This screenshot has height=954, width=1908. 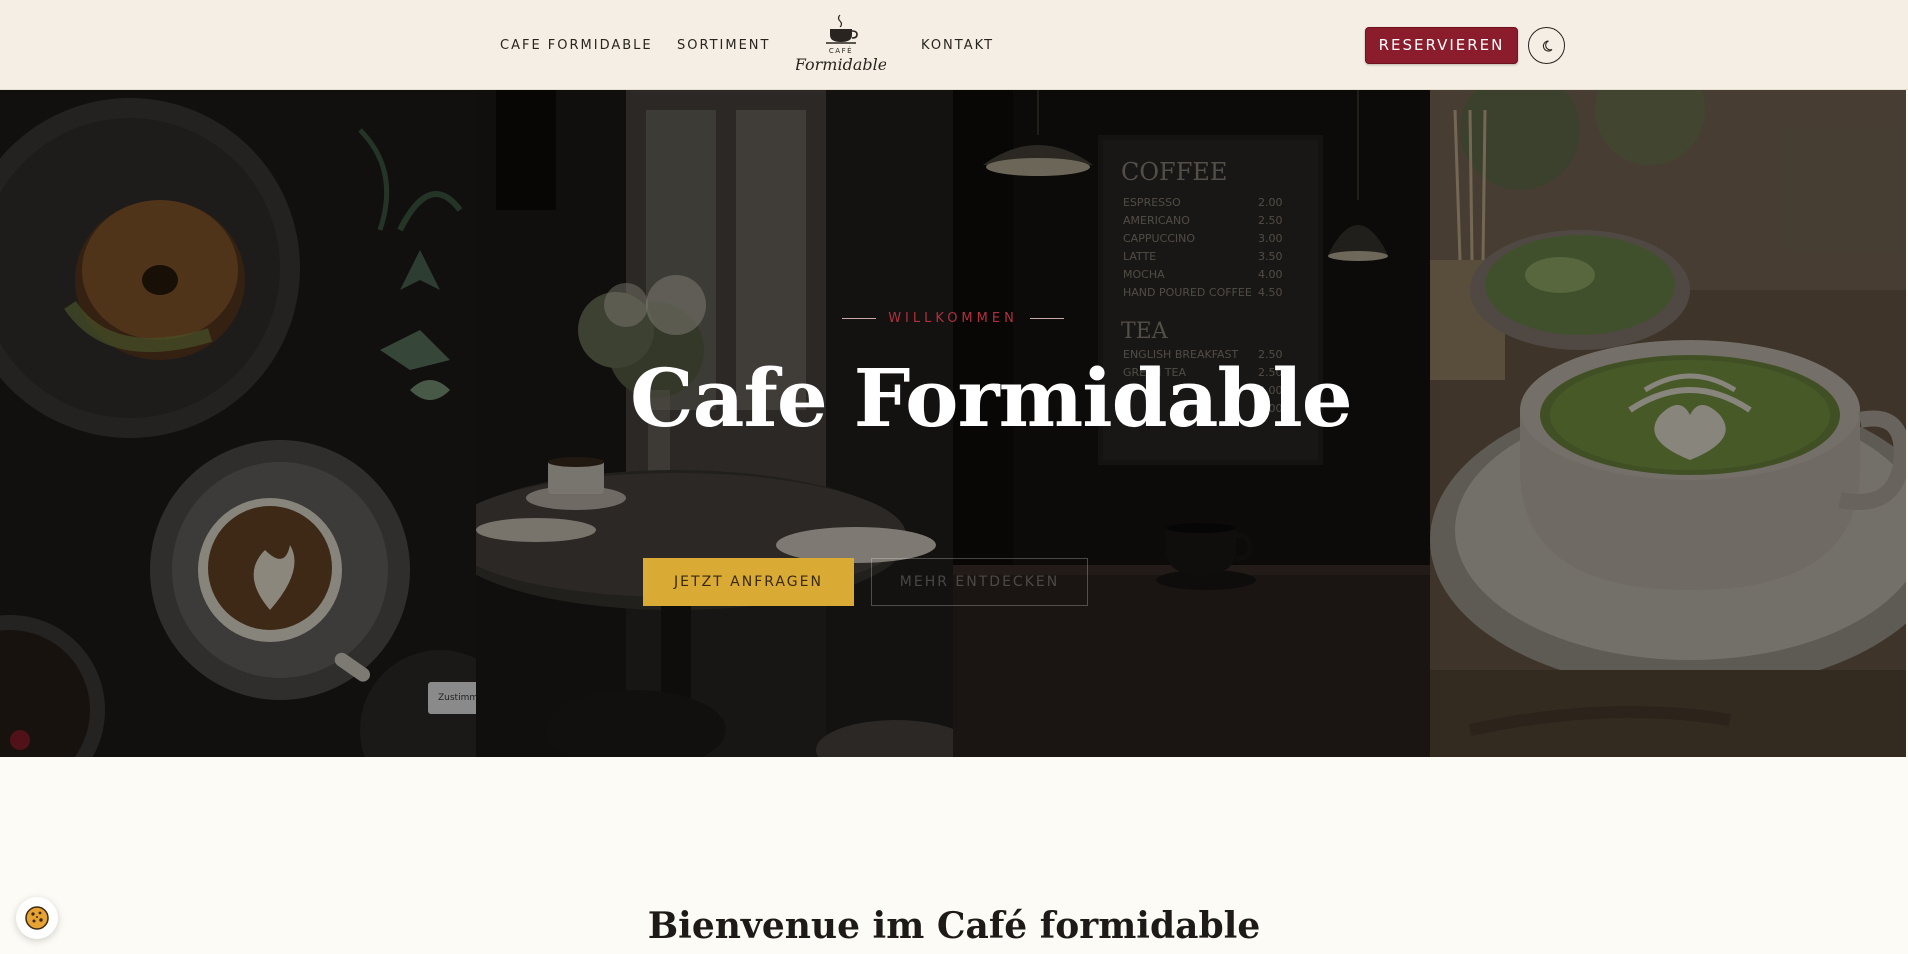 I want to click on eyebrow-line-right, so click(x=1046, y=318).